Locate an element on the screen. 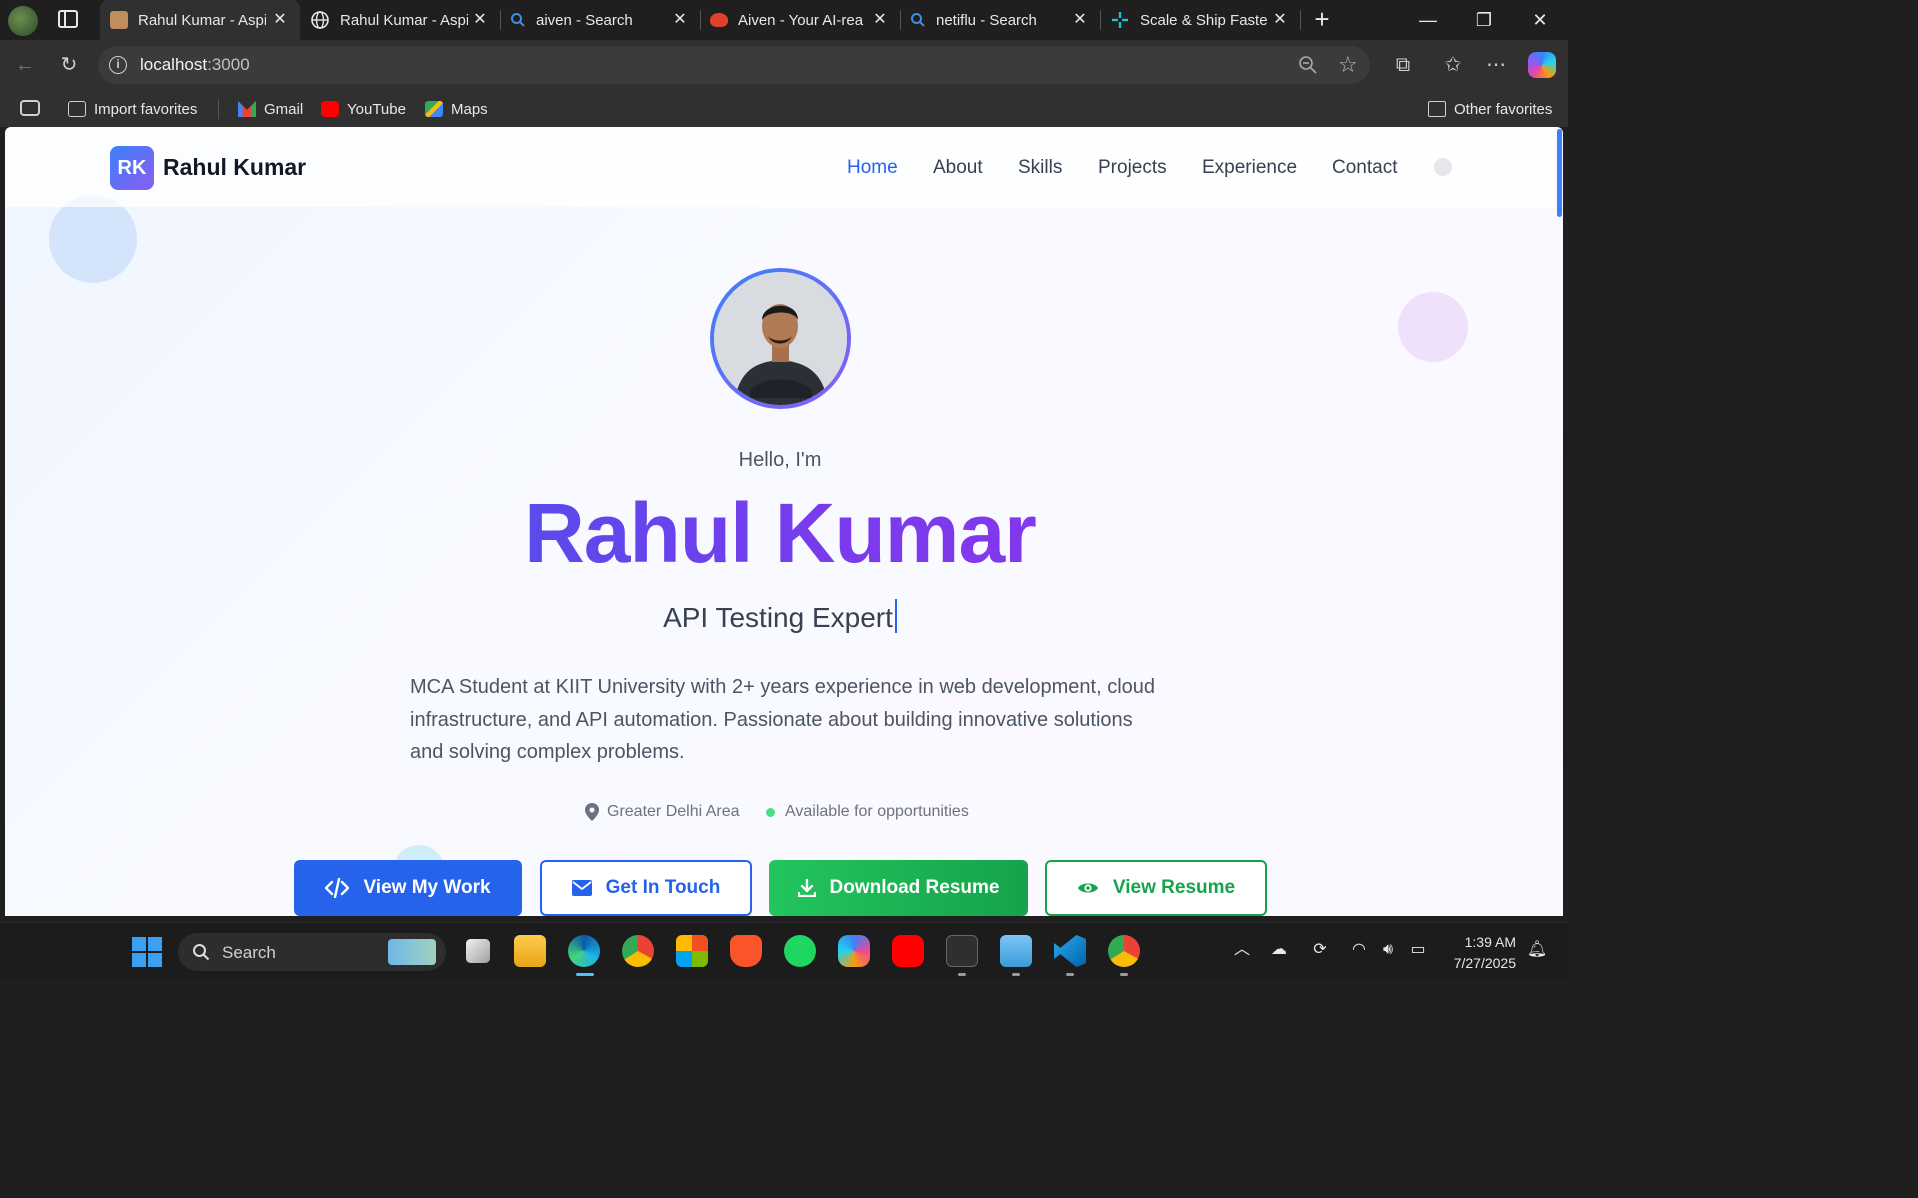 This screenshot has width=1918, height=1198. crab-favicon-icon is located at coordinates (719, 20).